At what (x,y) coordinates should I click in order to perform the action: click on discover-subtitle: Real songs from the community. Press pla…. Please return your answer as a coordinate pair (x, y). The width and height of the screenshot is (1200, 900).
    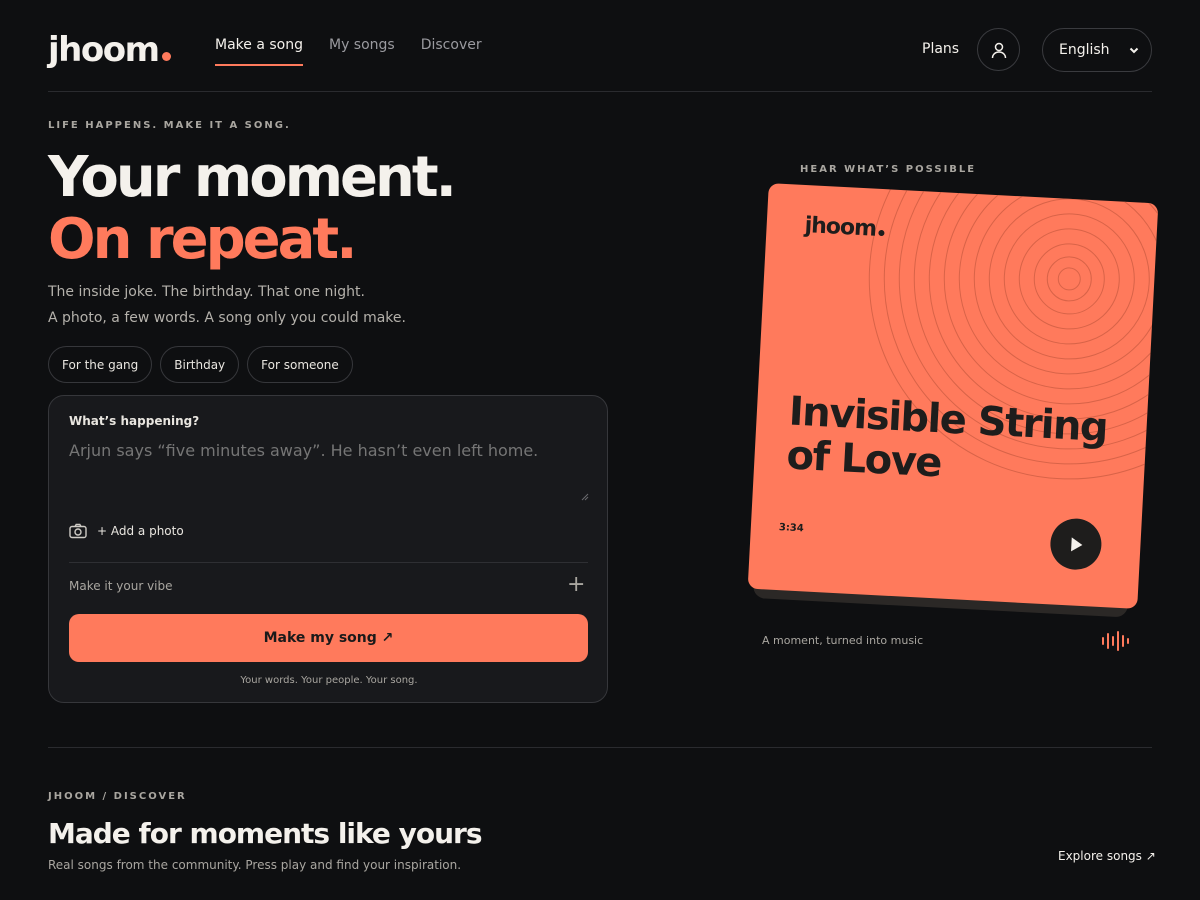
    Looking at the image, I should click on (255, 865).